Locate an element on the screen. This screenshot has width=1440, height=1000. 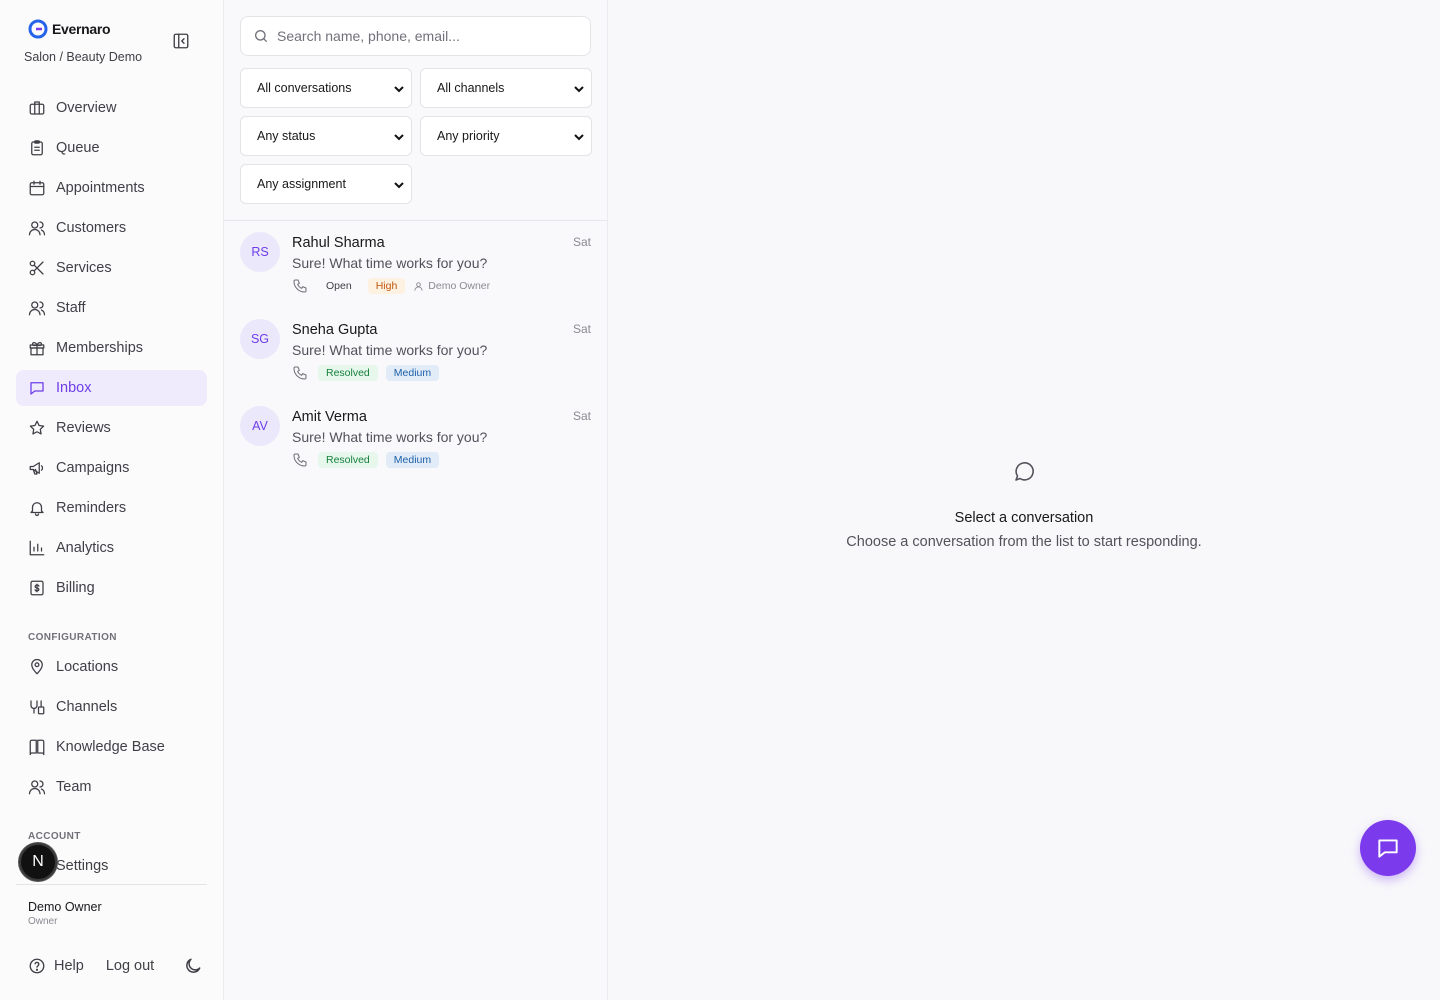
sidebar-item-overview: Overview is located at coordinates (111, 108).